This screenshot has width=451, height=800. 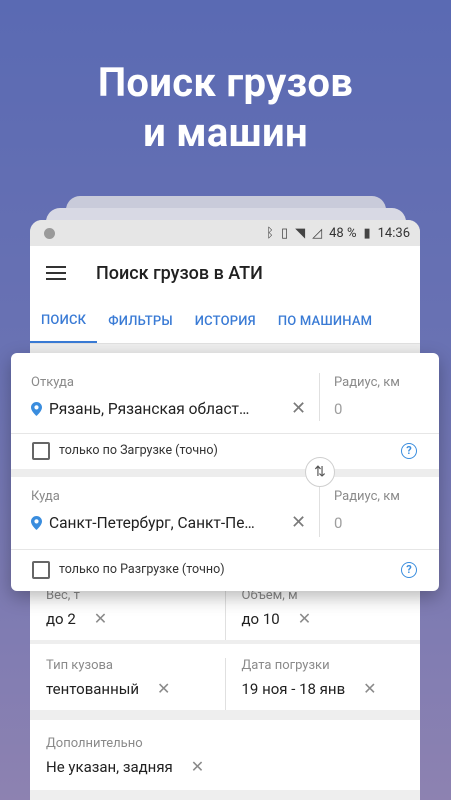 What do you see at coordinates (52, 382) in the screenshot?
I see `from-label: Откуда` at bounding box center [52, 382].